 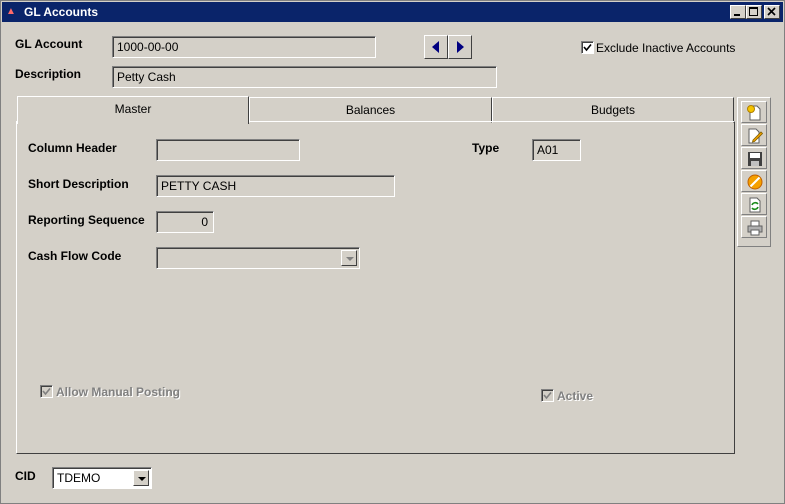 What do you see at coordinates (79, 478) in the screenshot?
I see `cid-value: TDEMO` at bounding box center [79, 478].